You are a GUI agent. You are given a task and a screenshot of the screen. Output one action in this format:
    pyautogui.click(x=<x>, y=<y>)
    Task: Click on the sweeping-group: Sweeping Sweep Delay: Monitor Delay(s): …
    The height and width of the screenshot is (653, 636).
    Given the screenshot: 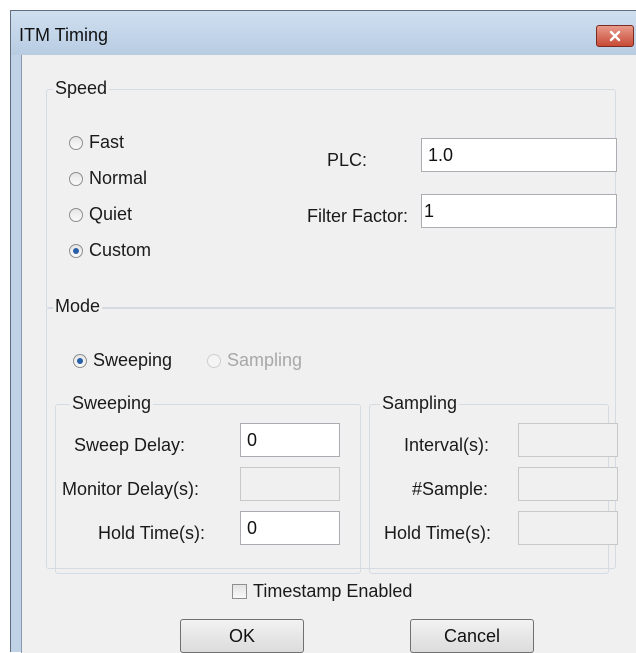 What is the action you would take?
    pyautogui.click(x=208, y=483)
    